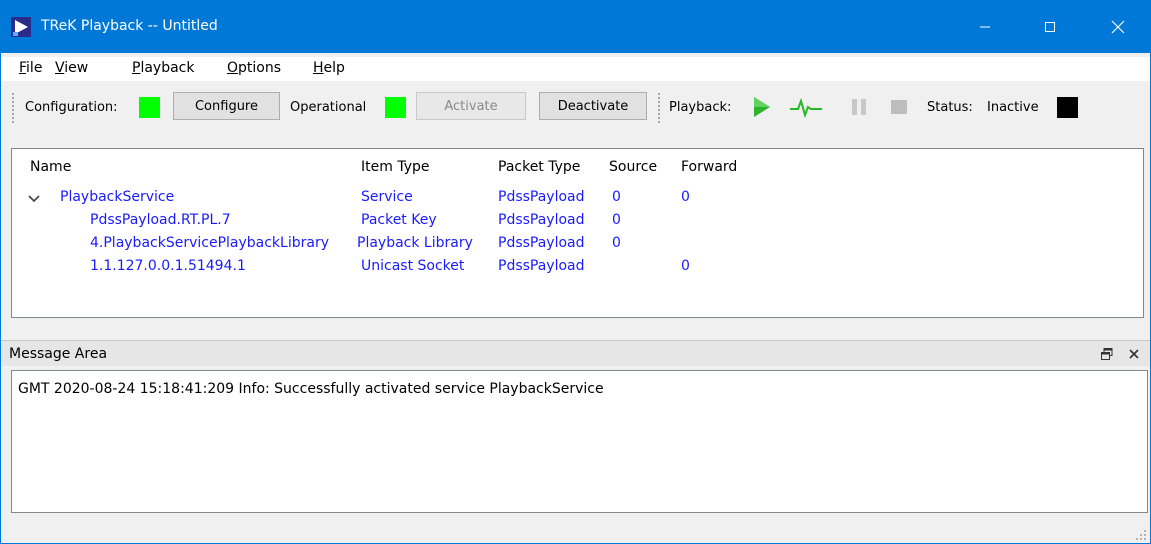 The height and width of the screenshot is (544, 1151). Describe the element at coordinates (415, 243) in the screenshot. I see `tree-row-item-type: Playback Library` at that location.